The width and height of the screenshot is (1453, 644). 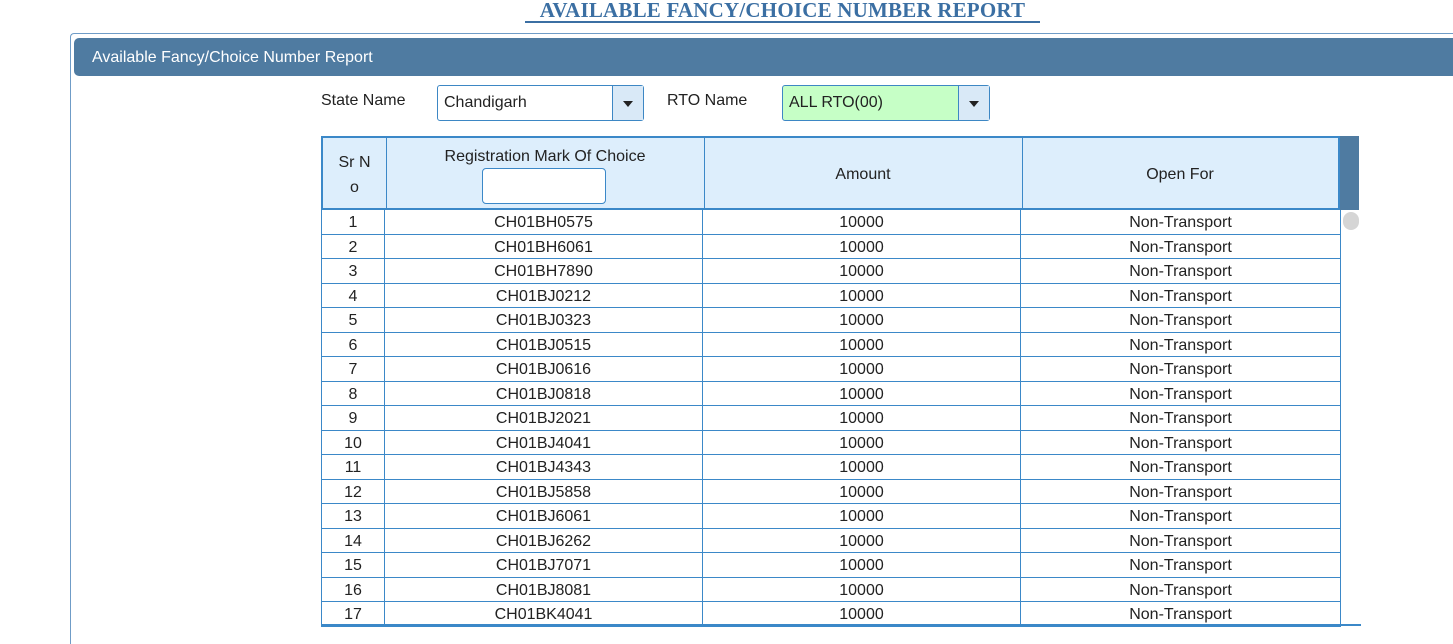 I want to click on table-row: 4 CH01BJ0212 10000 Non-Transport, so click(x=831, y=295).